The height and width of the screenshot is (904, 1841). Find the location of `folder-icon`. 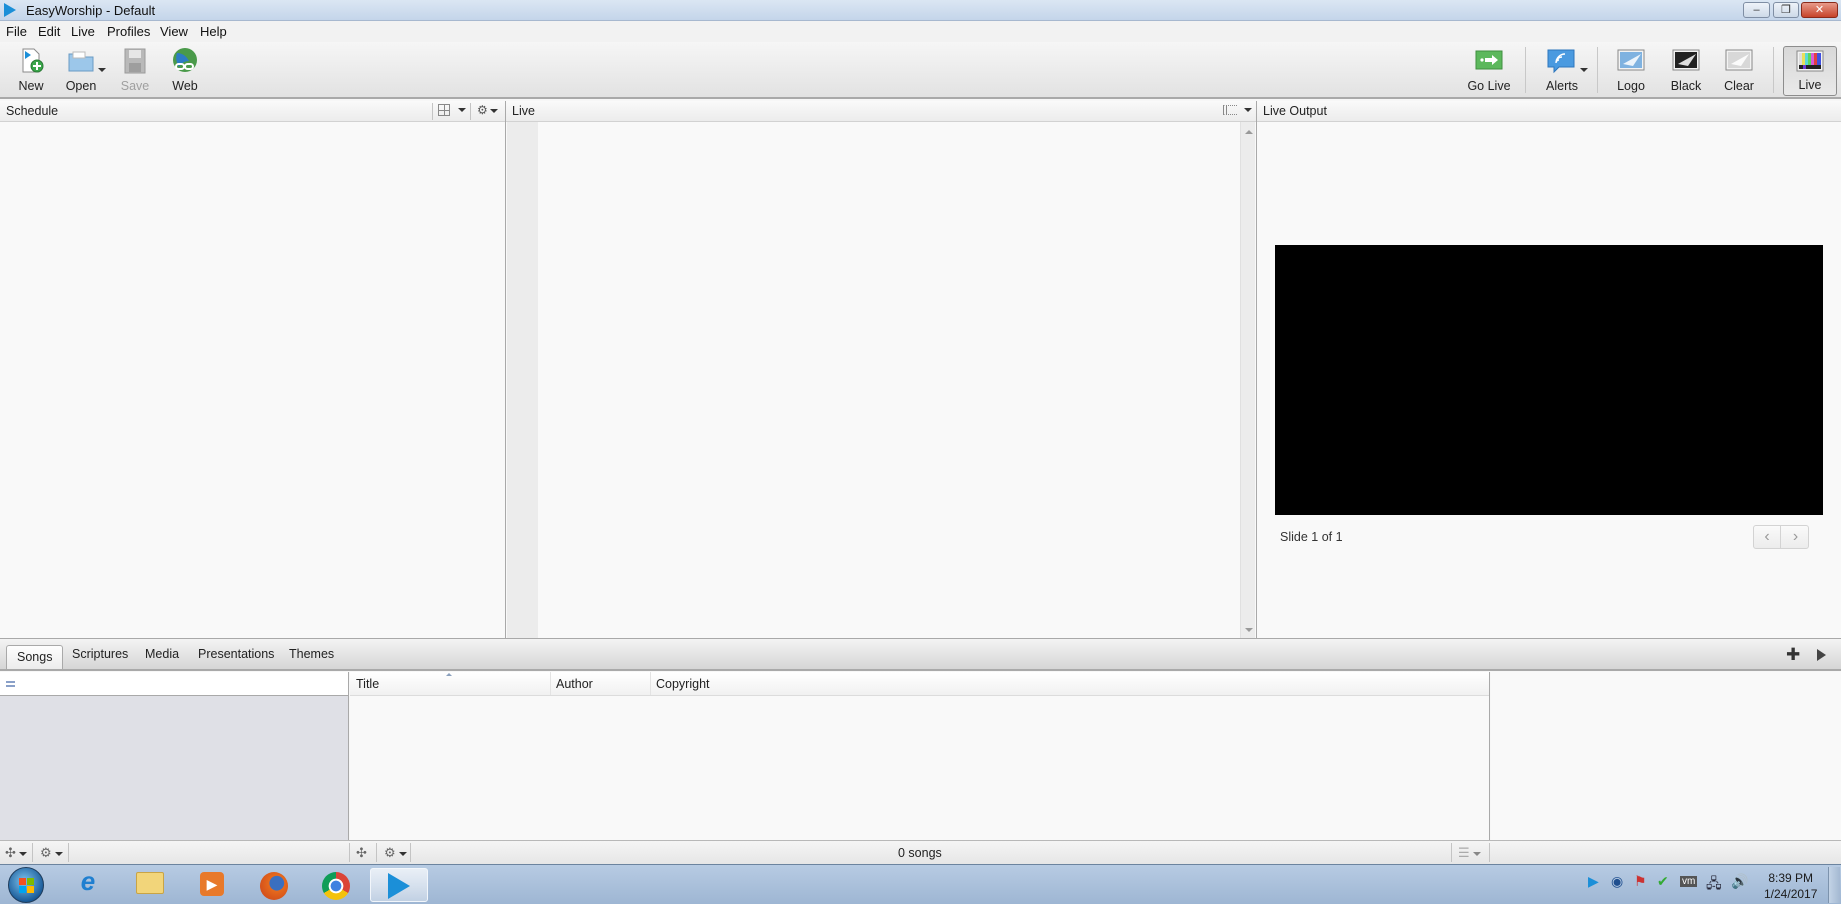

folder-icon is located at coordinates (150, 884).